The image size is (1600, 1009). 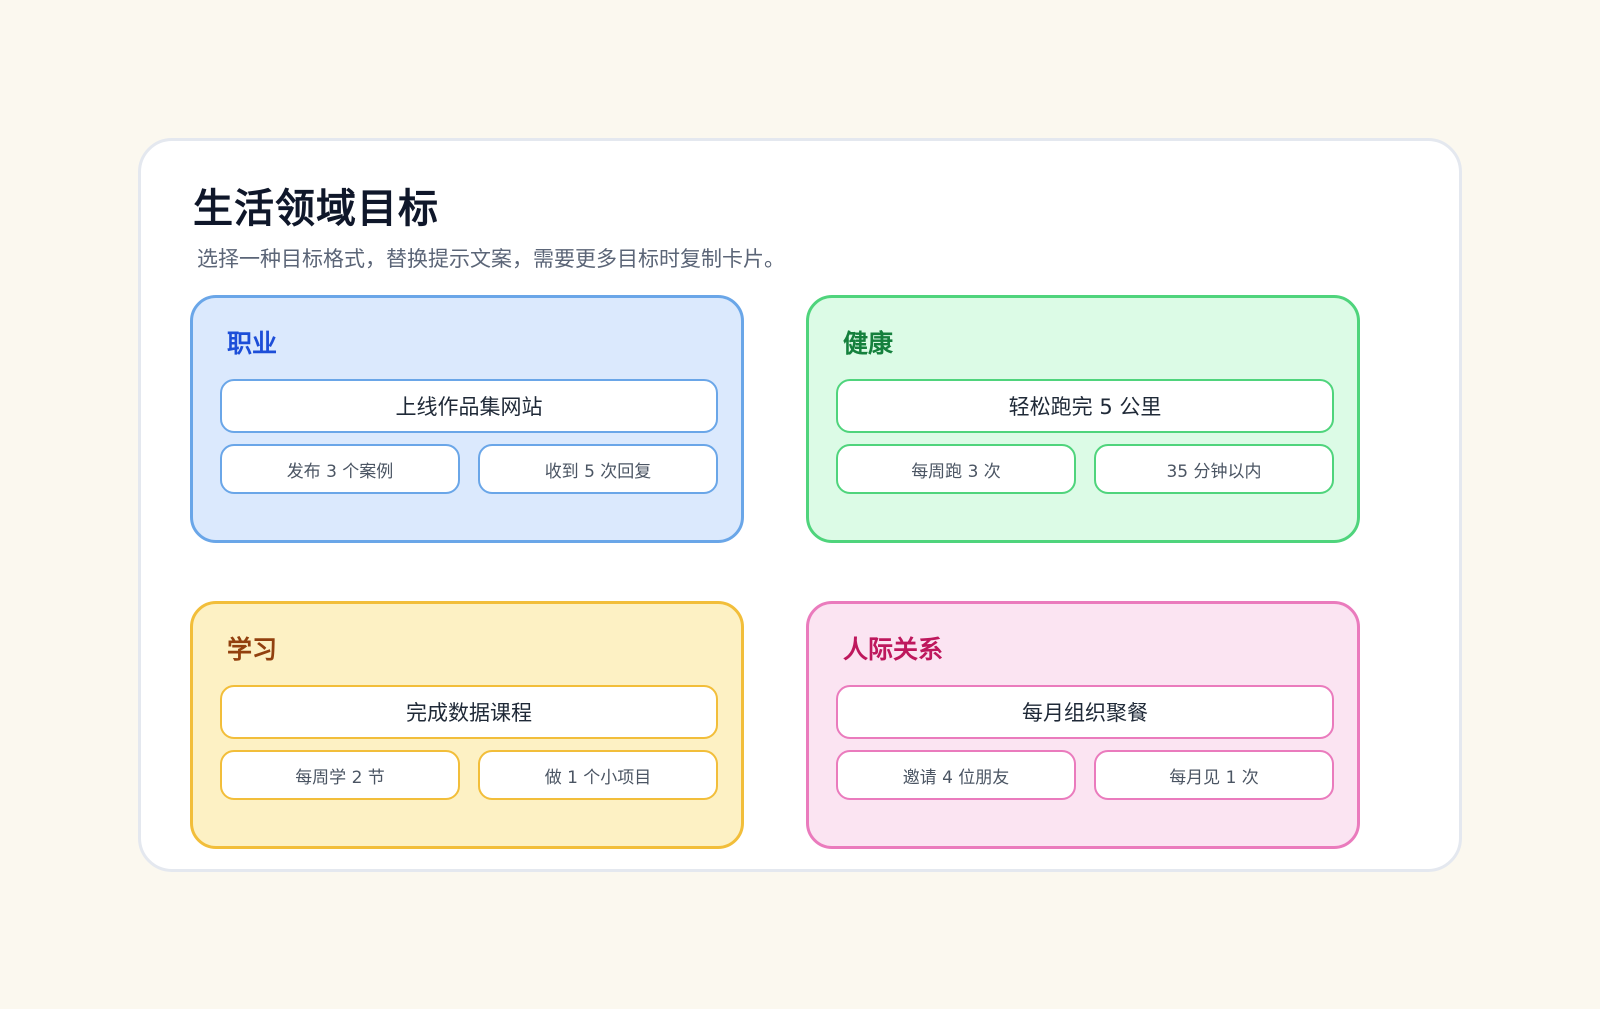 I want to click on metric-relationships-2: 每月见 1 次, so click(x=1214, y=775).